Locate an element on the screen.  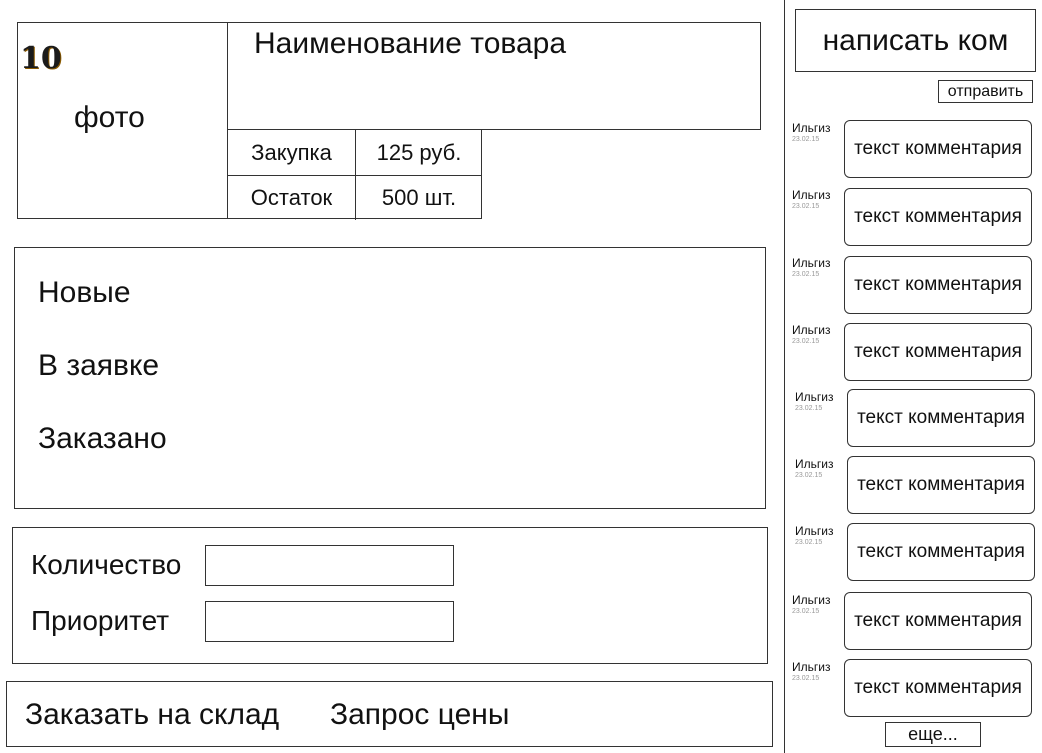
info-row-purchase: Закупка 125 руб. is located at coordinates (355, 153).